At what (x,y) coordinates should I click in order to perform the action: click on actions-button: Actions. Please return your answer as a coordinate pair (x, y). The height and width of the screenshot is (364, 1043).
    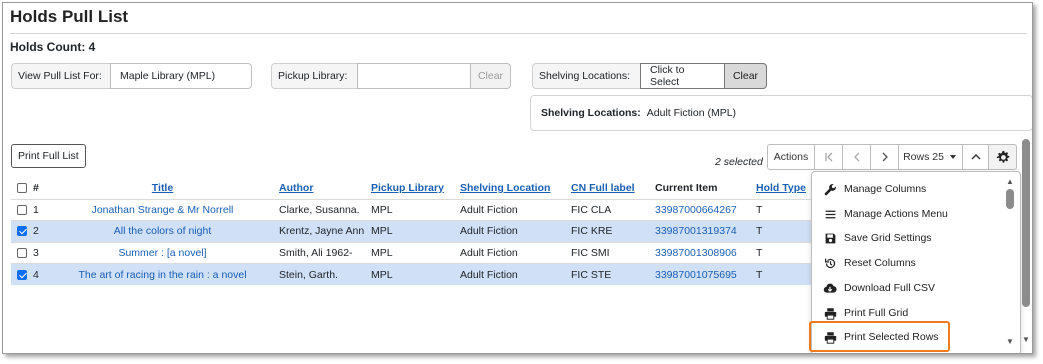
    Looking at the image, I should click on (791, 157).